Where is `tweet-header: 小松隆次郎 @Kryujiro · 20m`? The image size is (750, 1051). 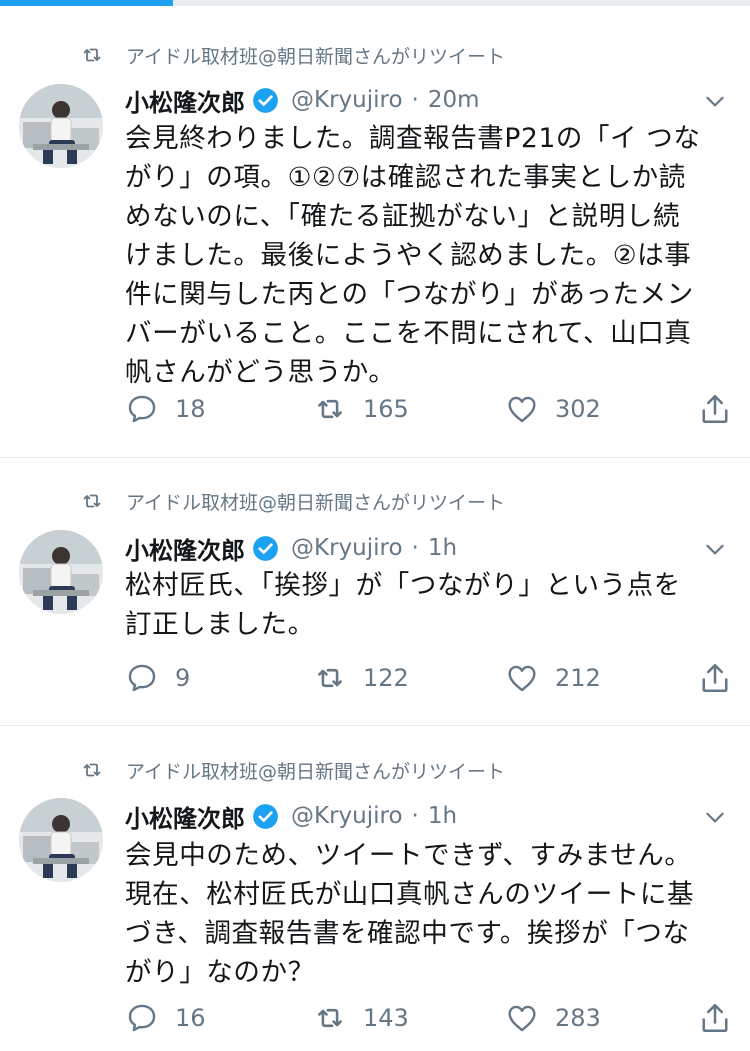 tweet-header: 小松隆次郎 @Kryujiro · 20m is located at coordinates (427, 100).